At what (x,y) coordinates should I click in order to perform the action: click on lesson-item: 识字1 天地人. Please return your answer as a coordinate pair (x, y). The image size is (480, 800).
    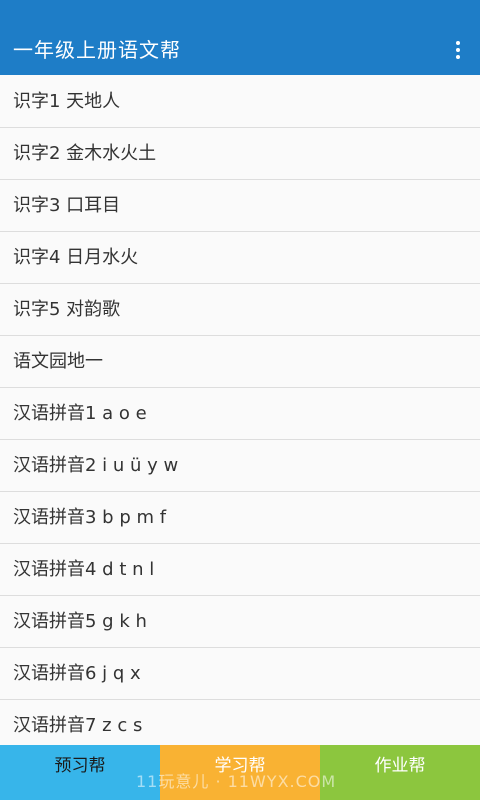
    Looking at the image, I should click on (240, 102).